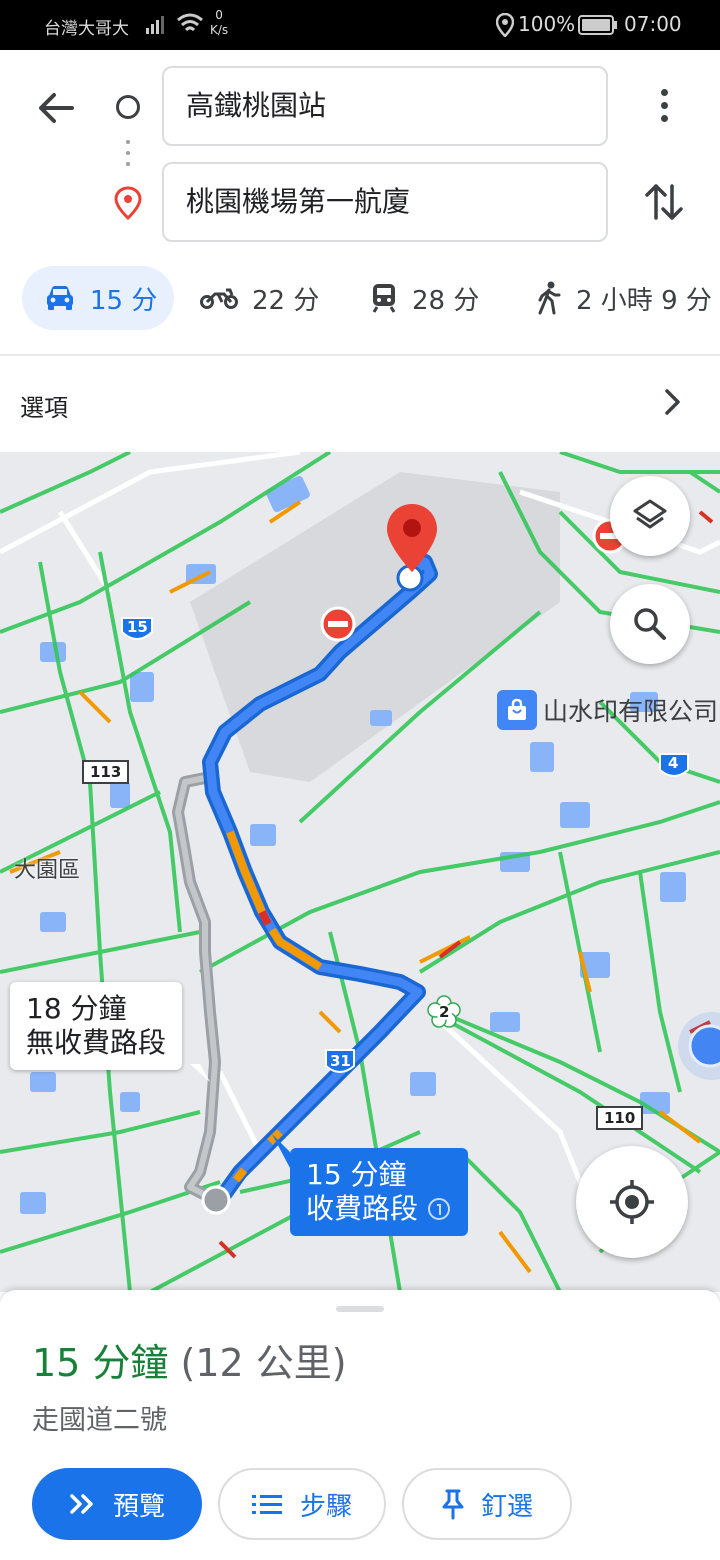 This screenshot has width=720, height=1560. What do you see at coordinates (446, 300) in the screenshot?
I see `tab-transit-time: 28 分` at bounding box center [446, 300].